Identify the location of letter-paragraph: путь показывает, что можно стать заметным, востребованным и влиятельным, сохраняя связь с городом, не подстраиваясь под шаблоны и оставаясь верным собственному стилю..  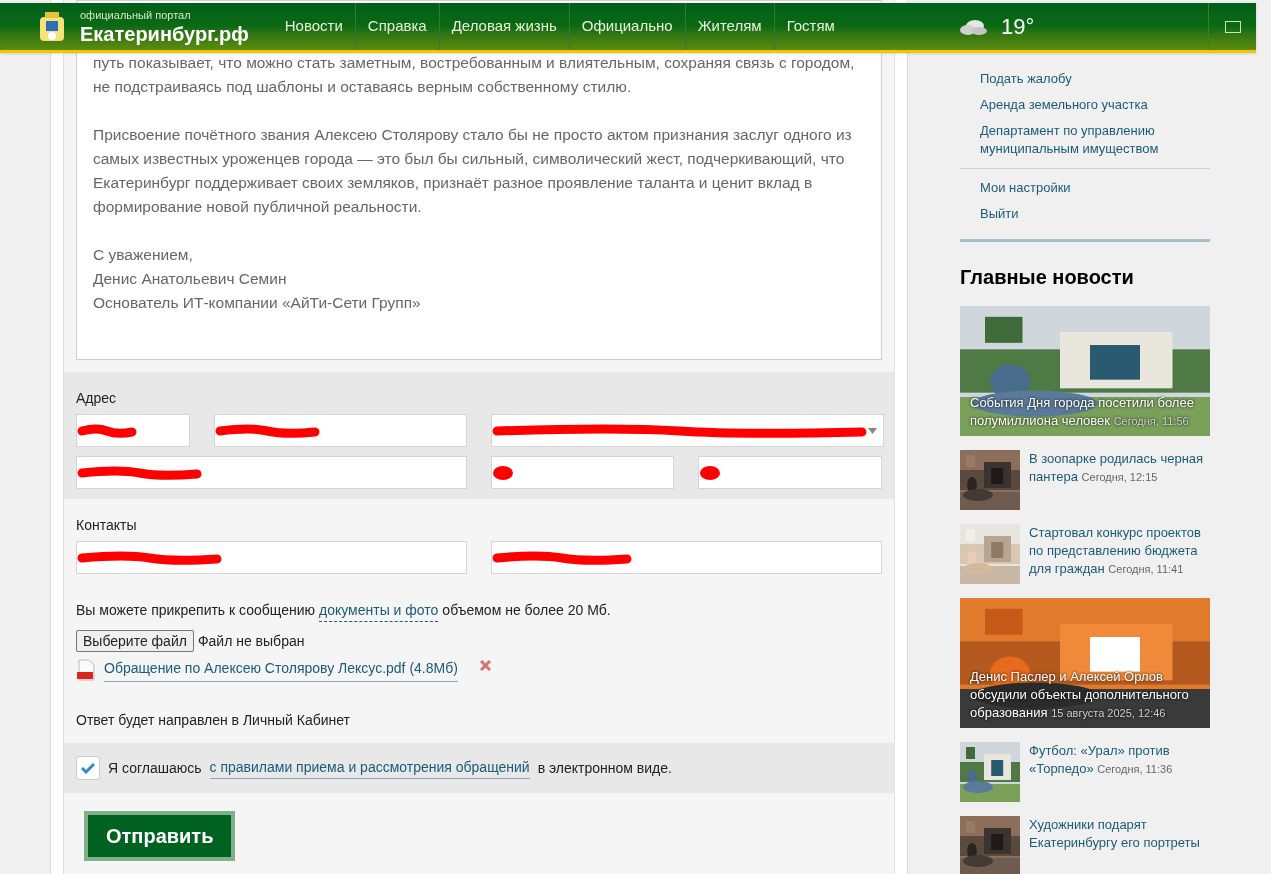
(474, 75).